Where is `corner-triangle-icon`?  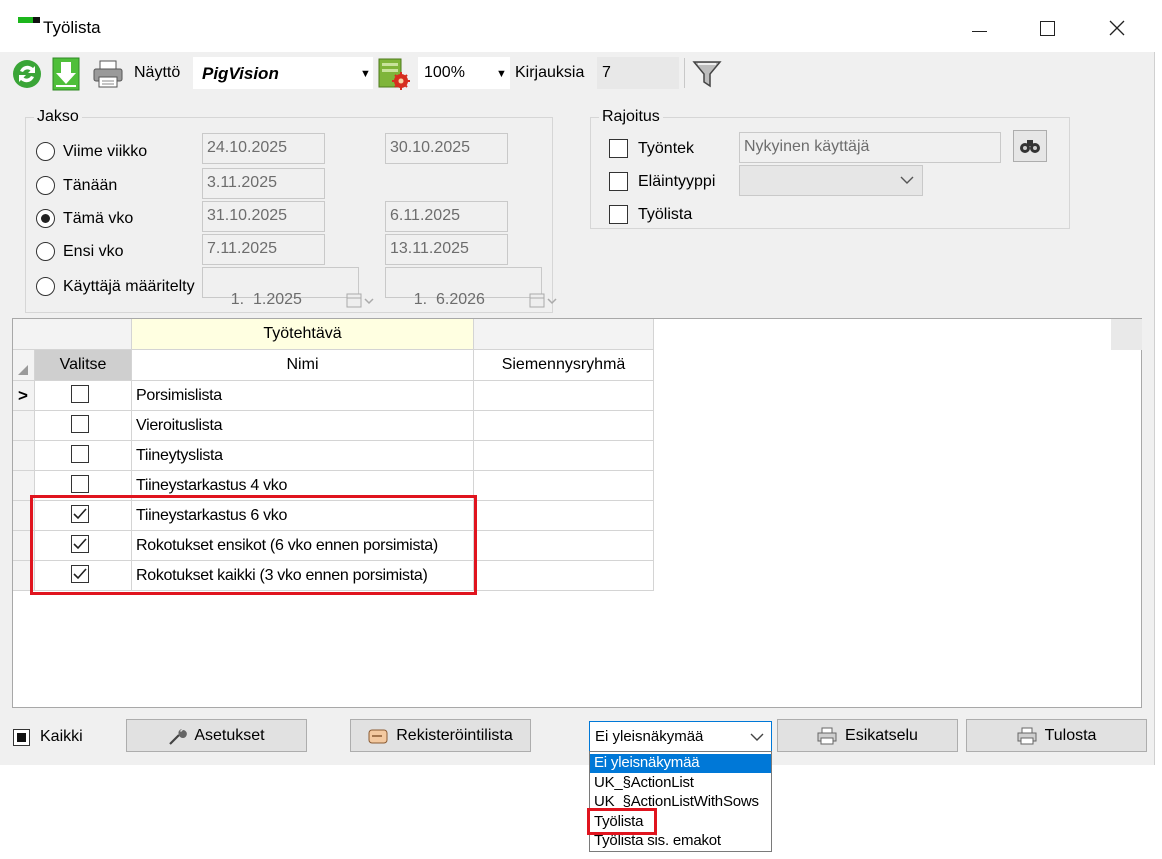 corner-triangle-icon is located at coordinates (23, 370).